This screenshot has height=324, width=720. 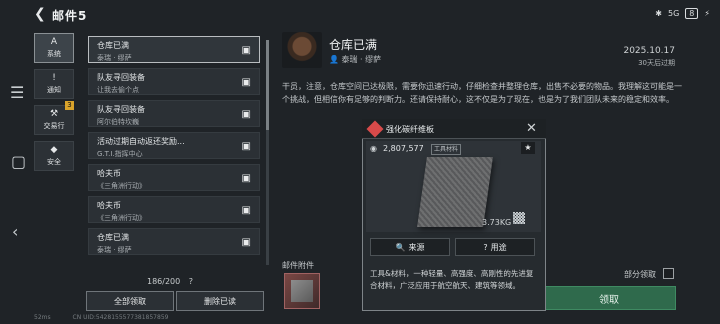 I want to click on charging-icon: ⚡, so click(x=707, y=13).